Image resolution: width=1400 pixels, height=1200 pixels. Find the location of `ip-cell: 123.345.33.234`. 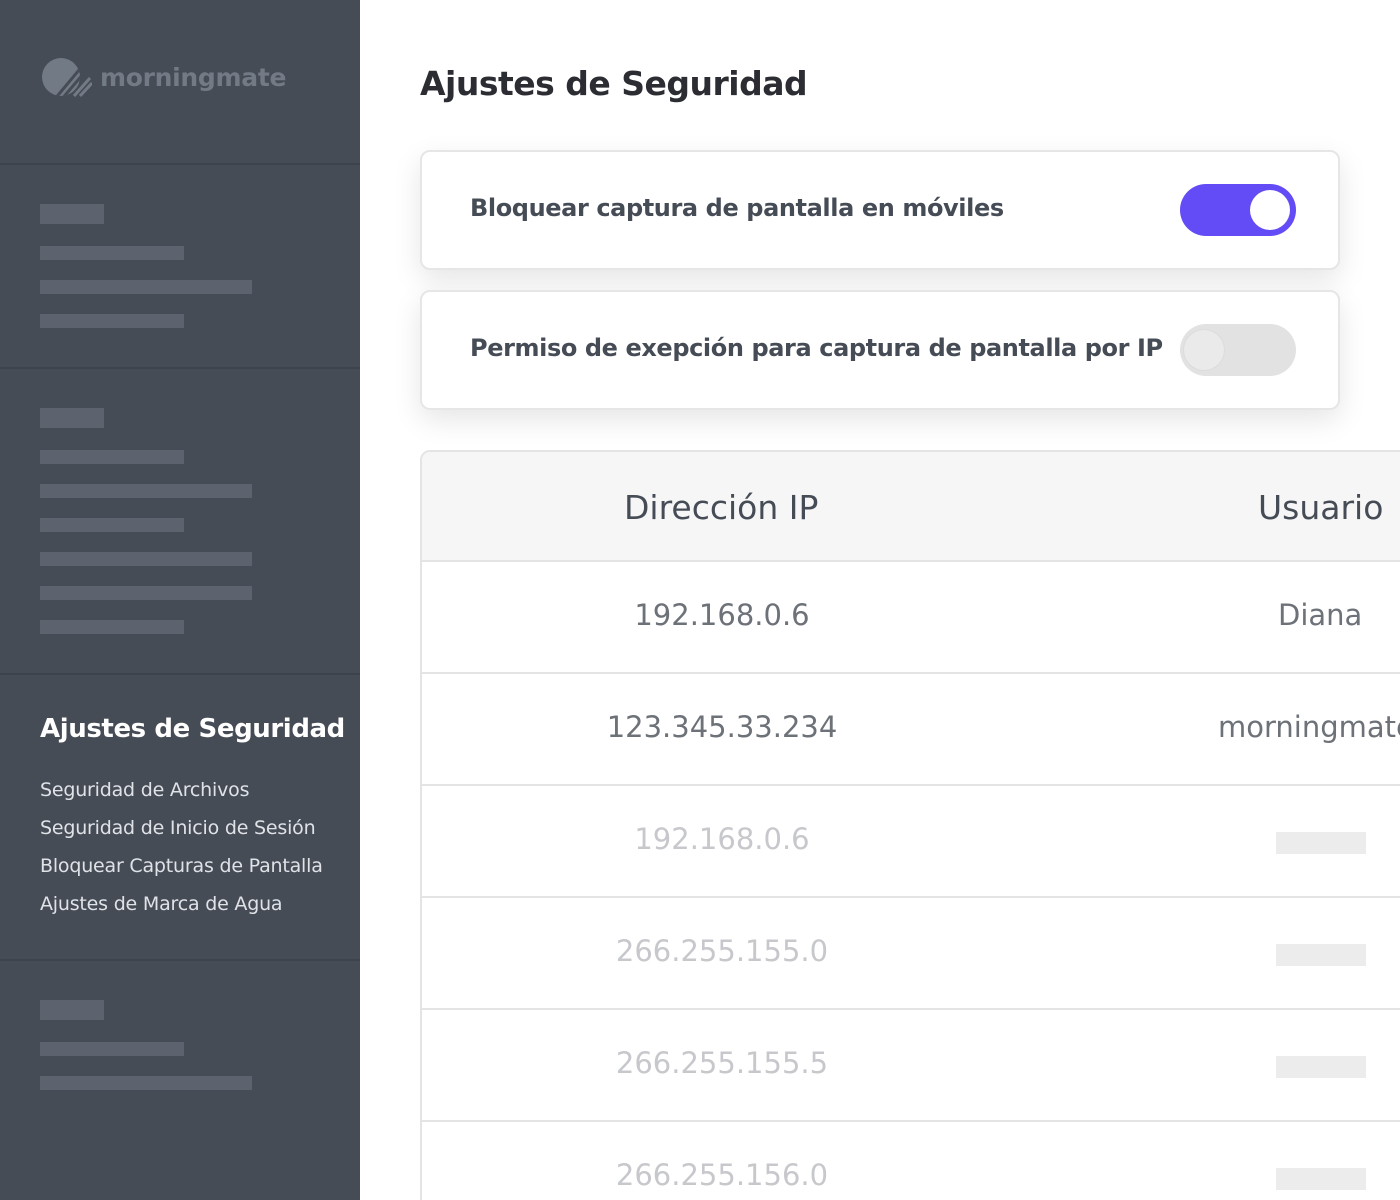

ip-cell: 123.345.33.234 is located at coordinates (722, 727).